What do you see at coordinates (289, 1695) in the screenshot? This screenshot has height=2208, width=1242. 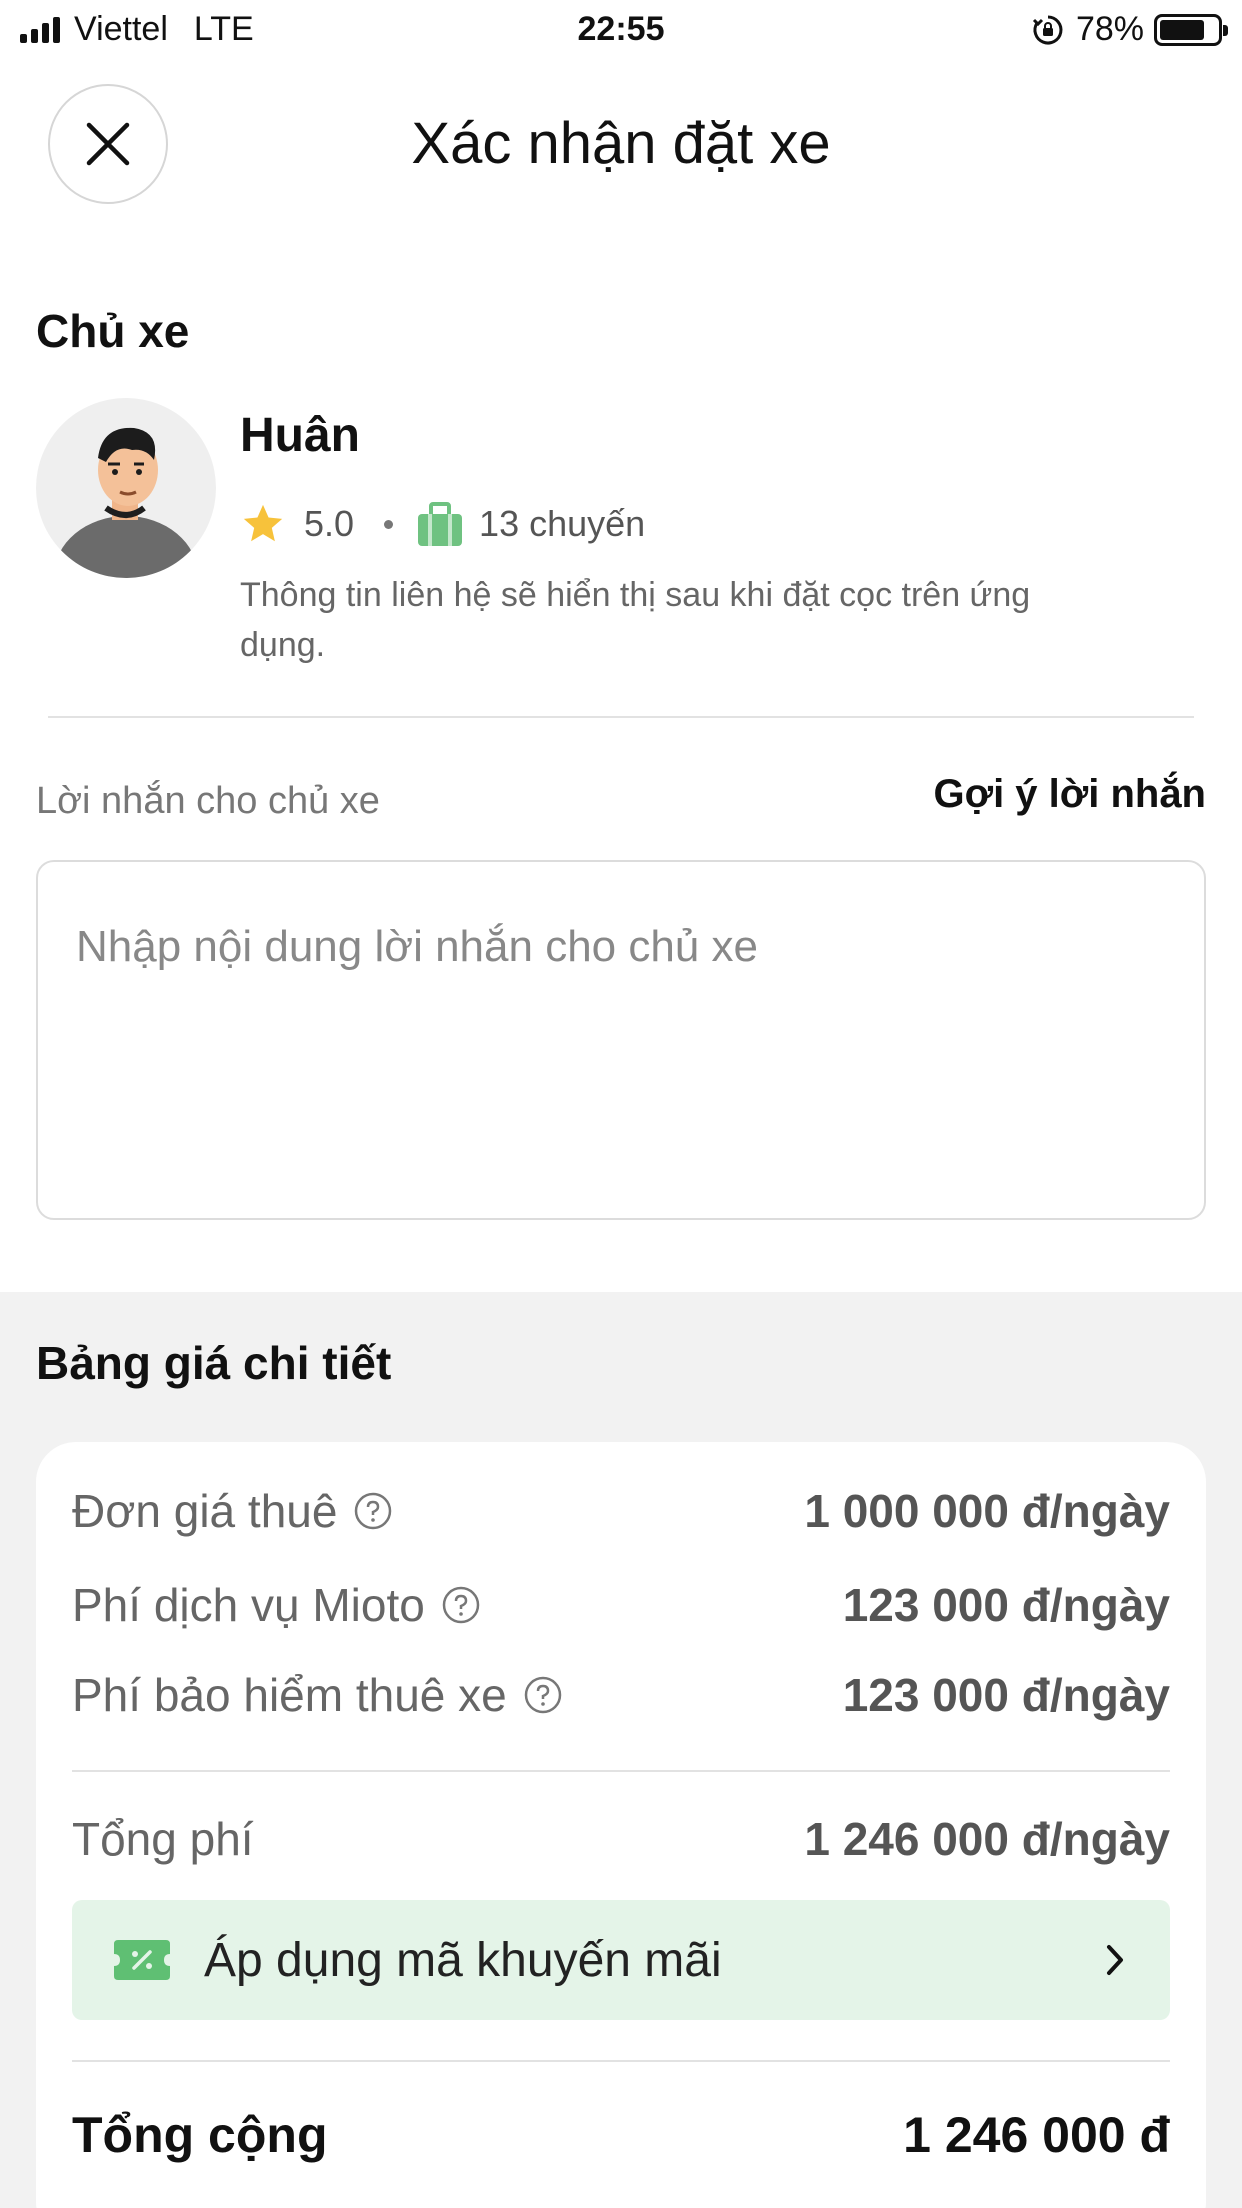 I see `insurance-fee-label: Phí bảo hiểm thuê xe` at bounding box center [289, 1695].